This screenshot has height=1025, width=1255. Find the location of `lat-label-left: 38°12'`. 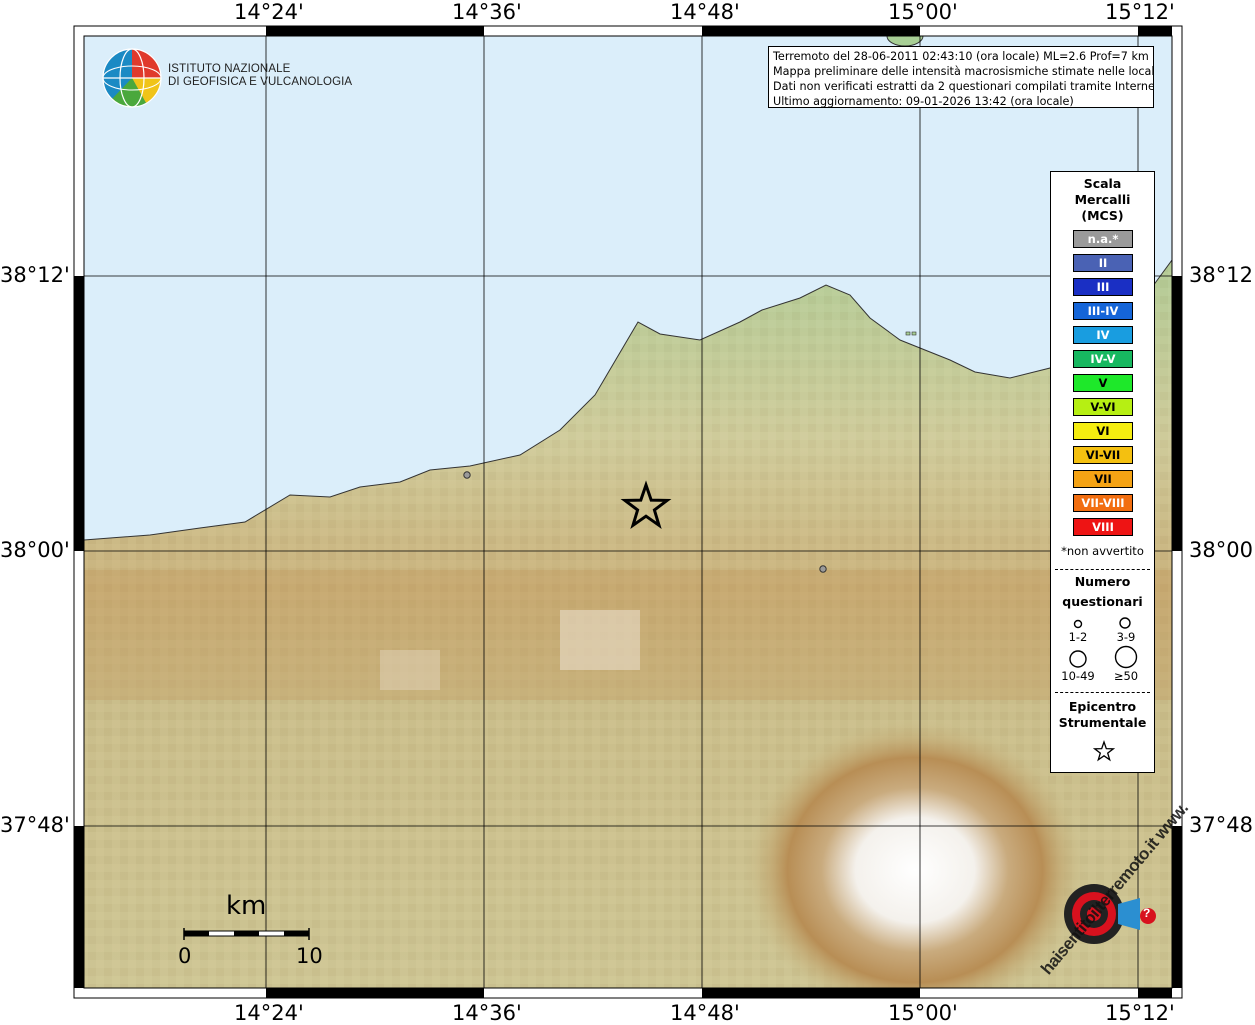

lat-label-left: 38°12' is located at coordinates (35, 275).